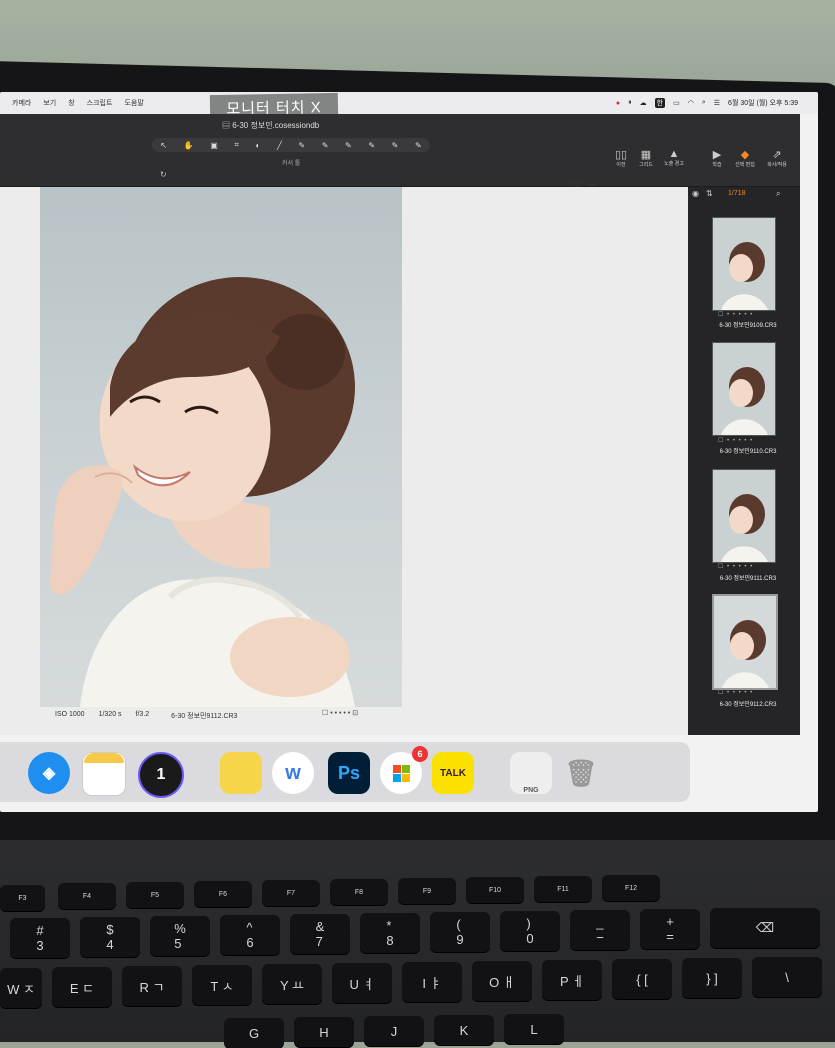 The height and width of the screenshot is (1048, 835). What do you see at coordinates (418, 145) in the screenshot?
I see `picker-tool-icon: ✎` at bounding box center [418, 145].